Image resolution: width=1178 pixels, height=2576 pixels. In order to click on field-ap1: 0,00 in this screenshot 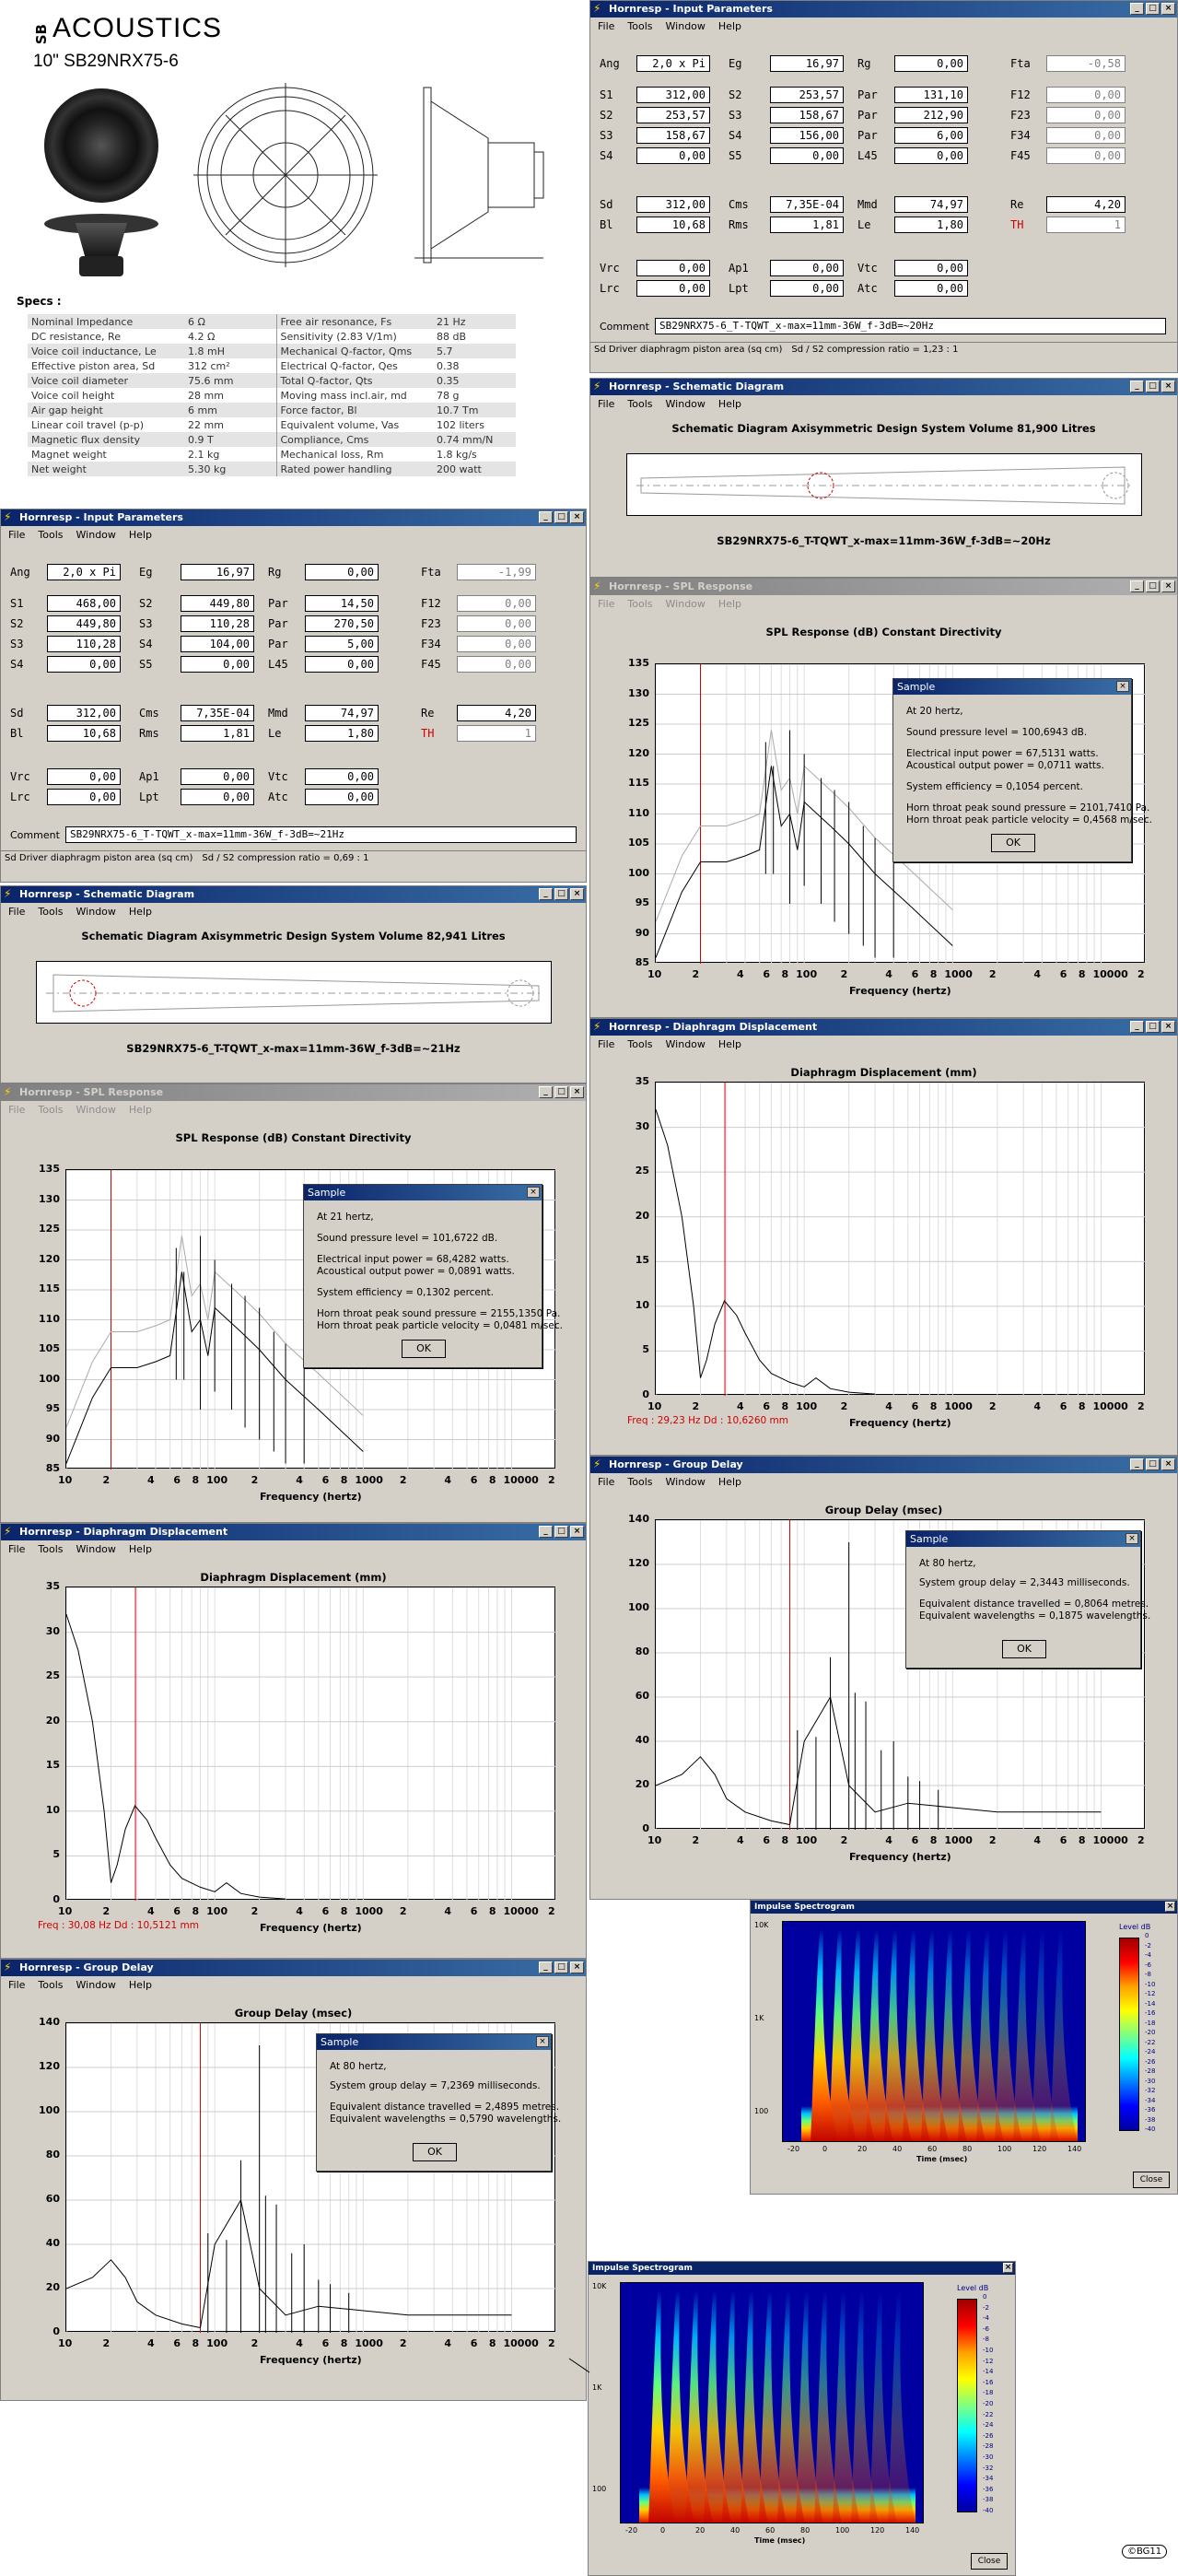, I will do `click(217, 776)`.